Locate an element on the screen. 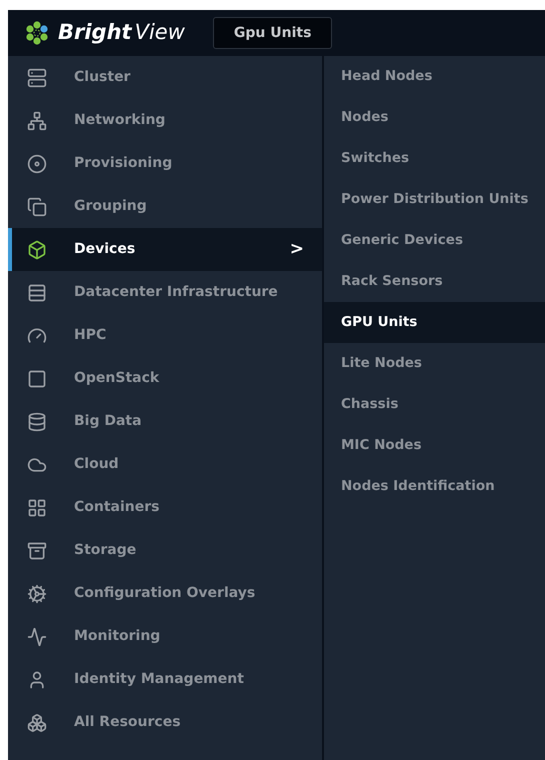 Image resolution: width=545 pixels, height=760 pixels. submenu-item: Power Distribution Units is located at coordinates (434, 199).